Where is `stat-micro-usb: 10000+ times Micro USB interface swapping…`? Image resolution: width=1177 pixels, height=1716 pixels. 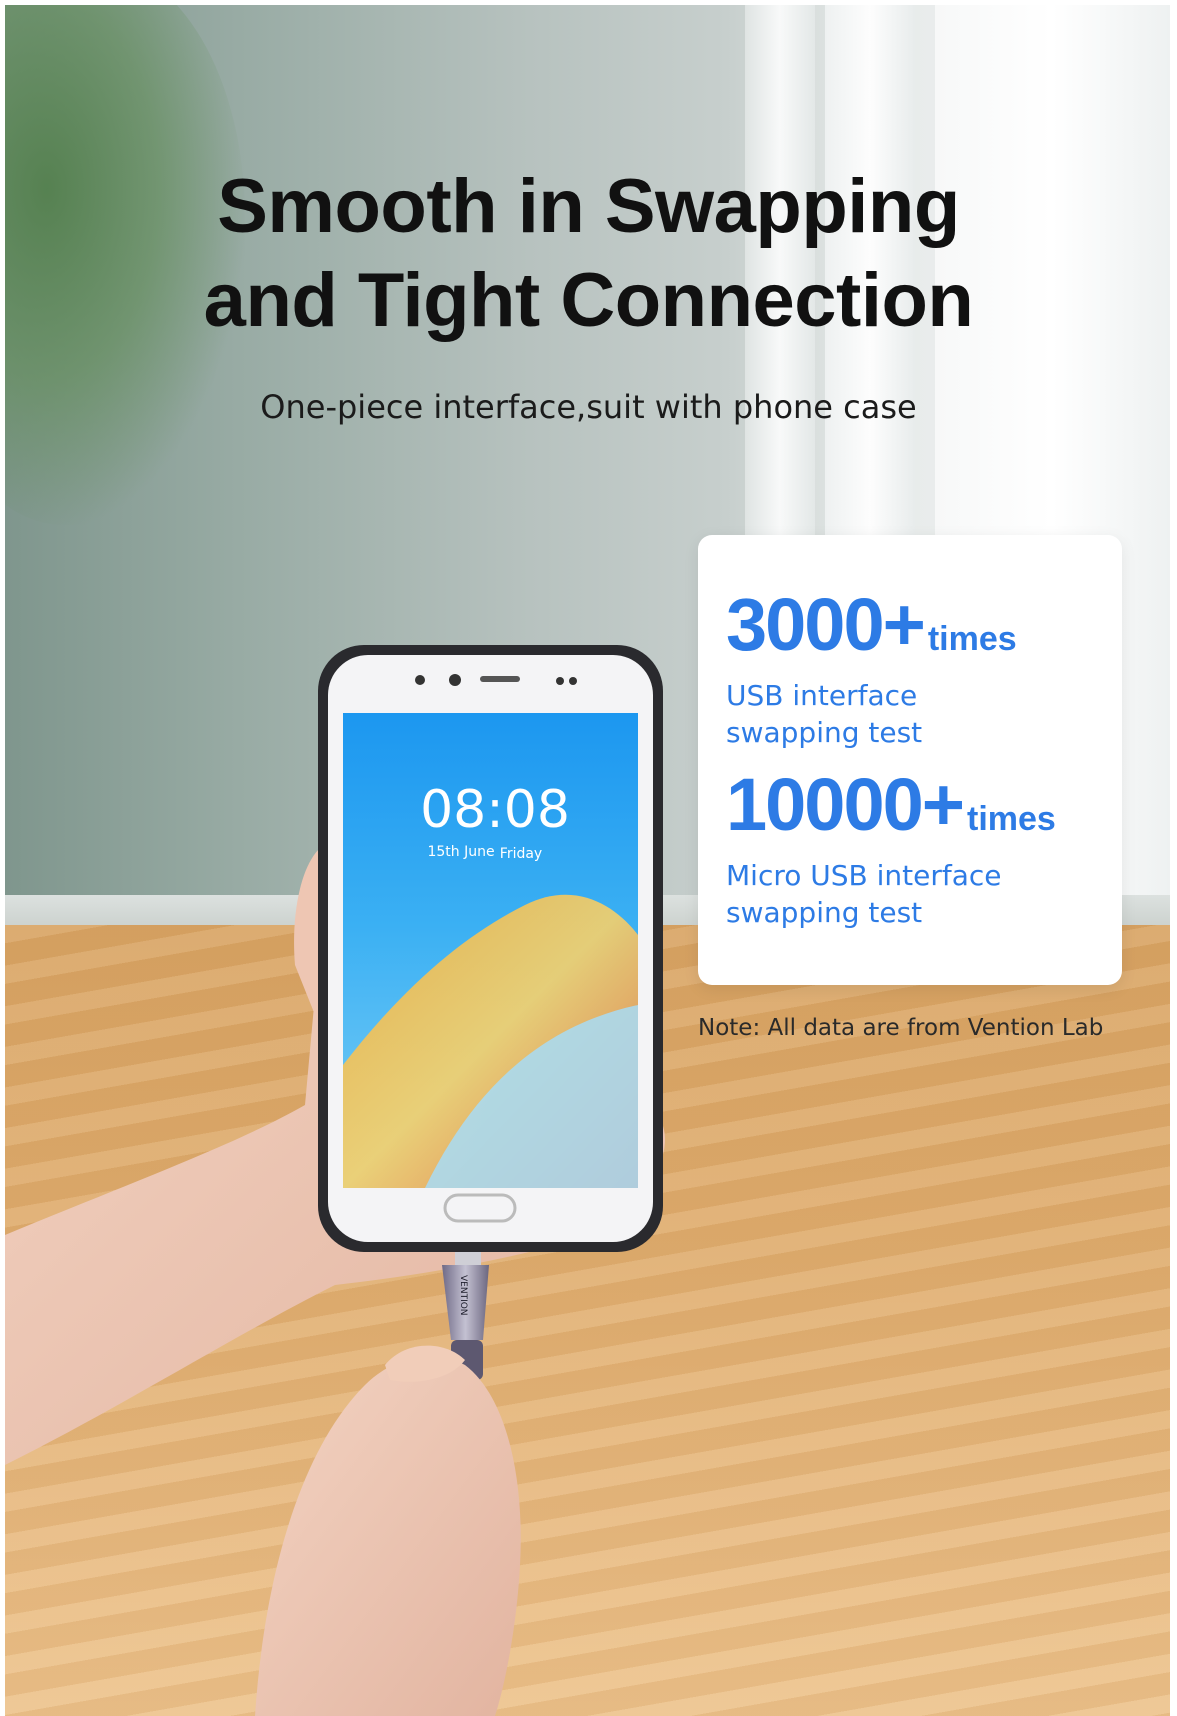 stat-micro-usb: 10000+ times Micro USB interface swapping… is located at coordinates (891, 846).